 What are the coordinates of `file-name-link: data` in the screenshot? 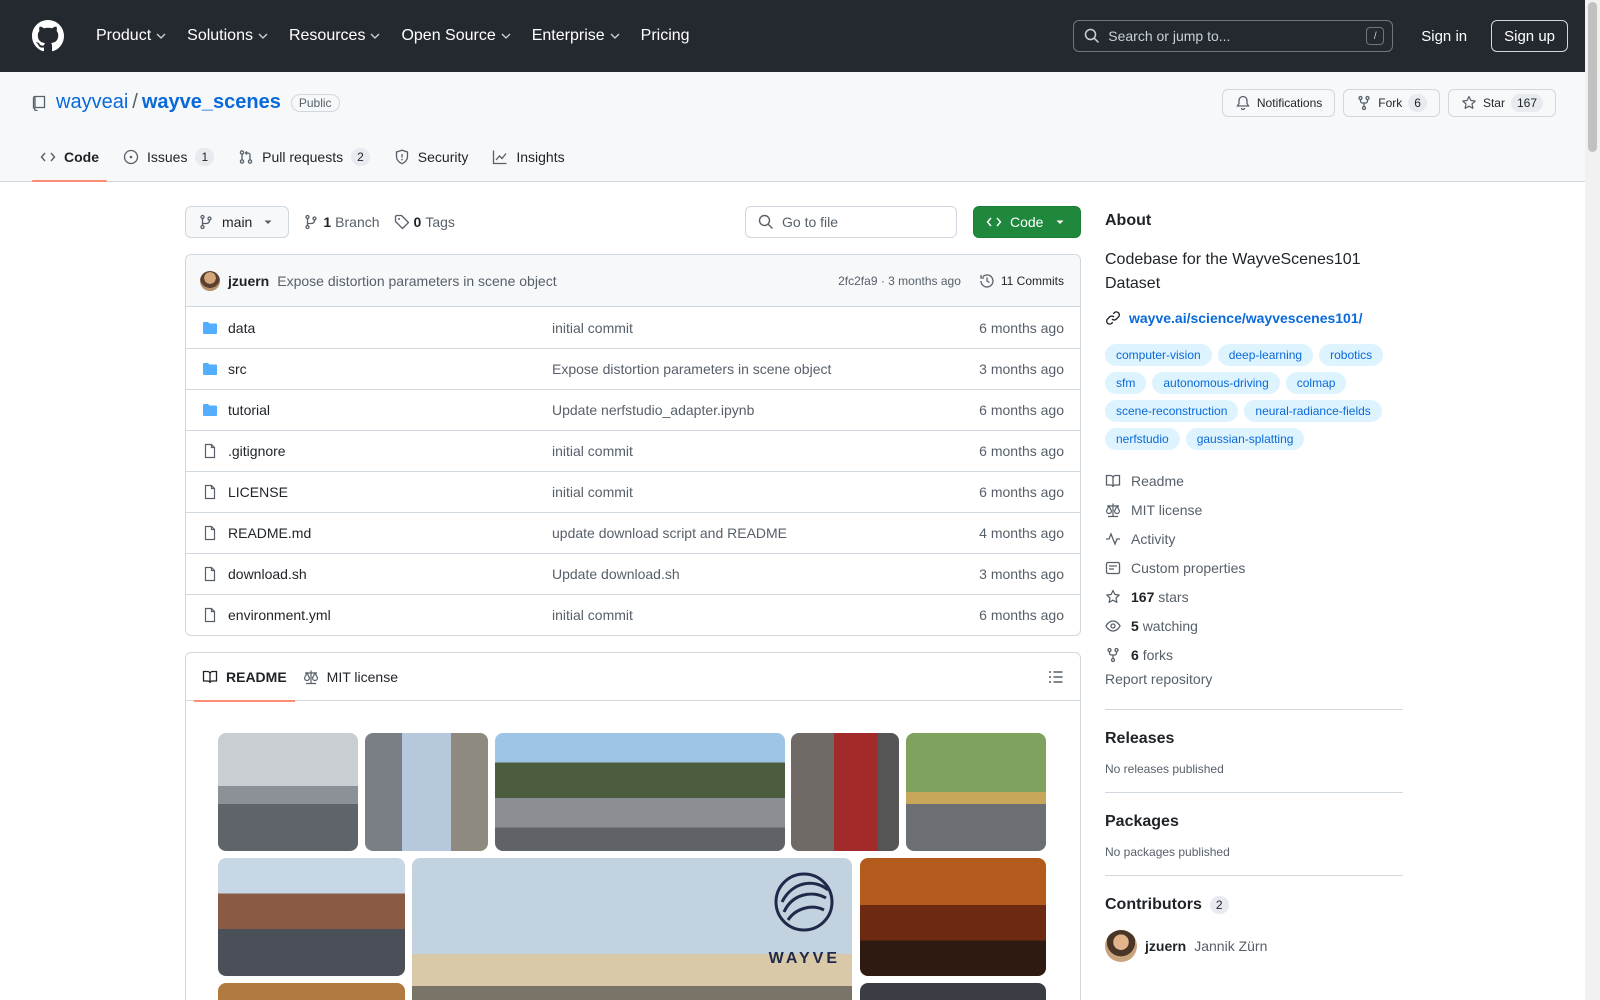 It's located at (377, 328).